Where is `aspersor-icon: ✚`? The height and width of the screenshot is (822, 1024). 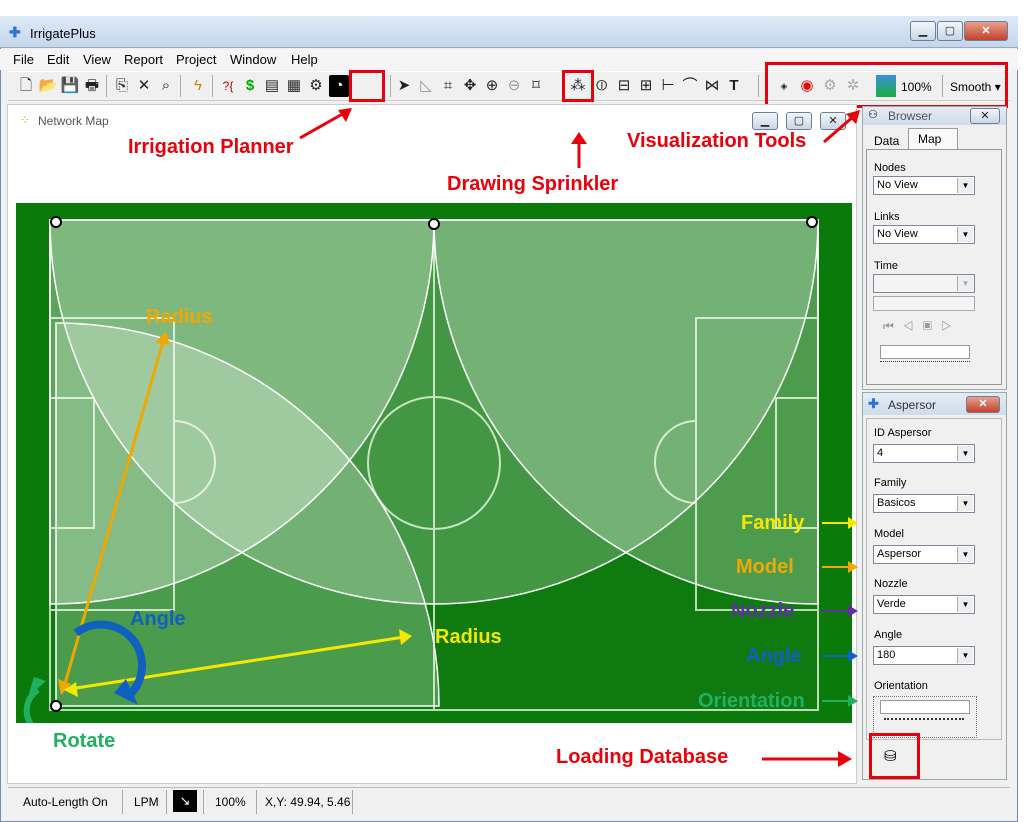
aspersor-icon: ✚ is located at coordinates (873, 403).